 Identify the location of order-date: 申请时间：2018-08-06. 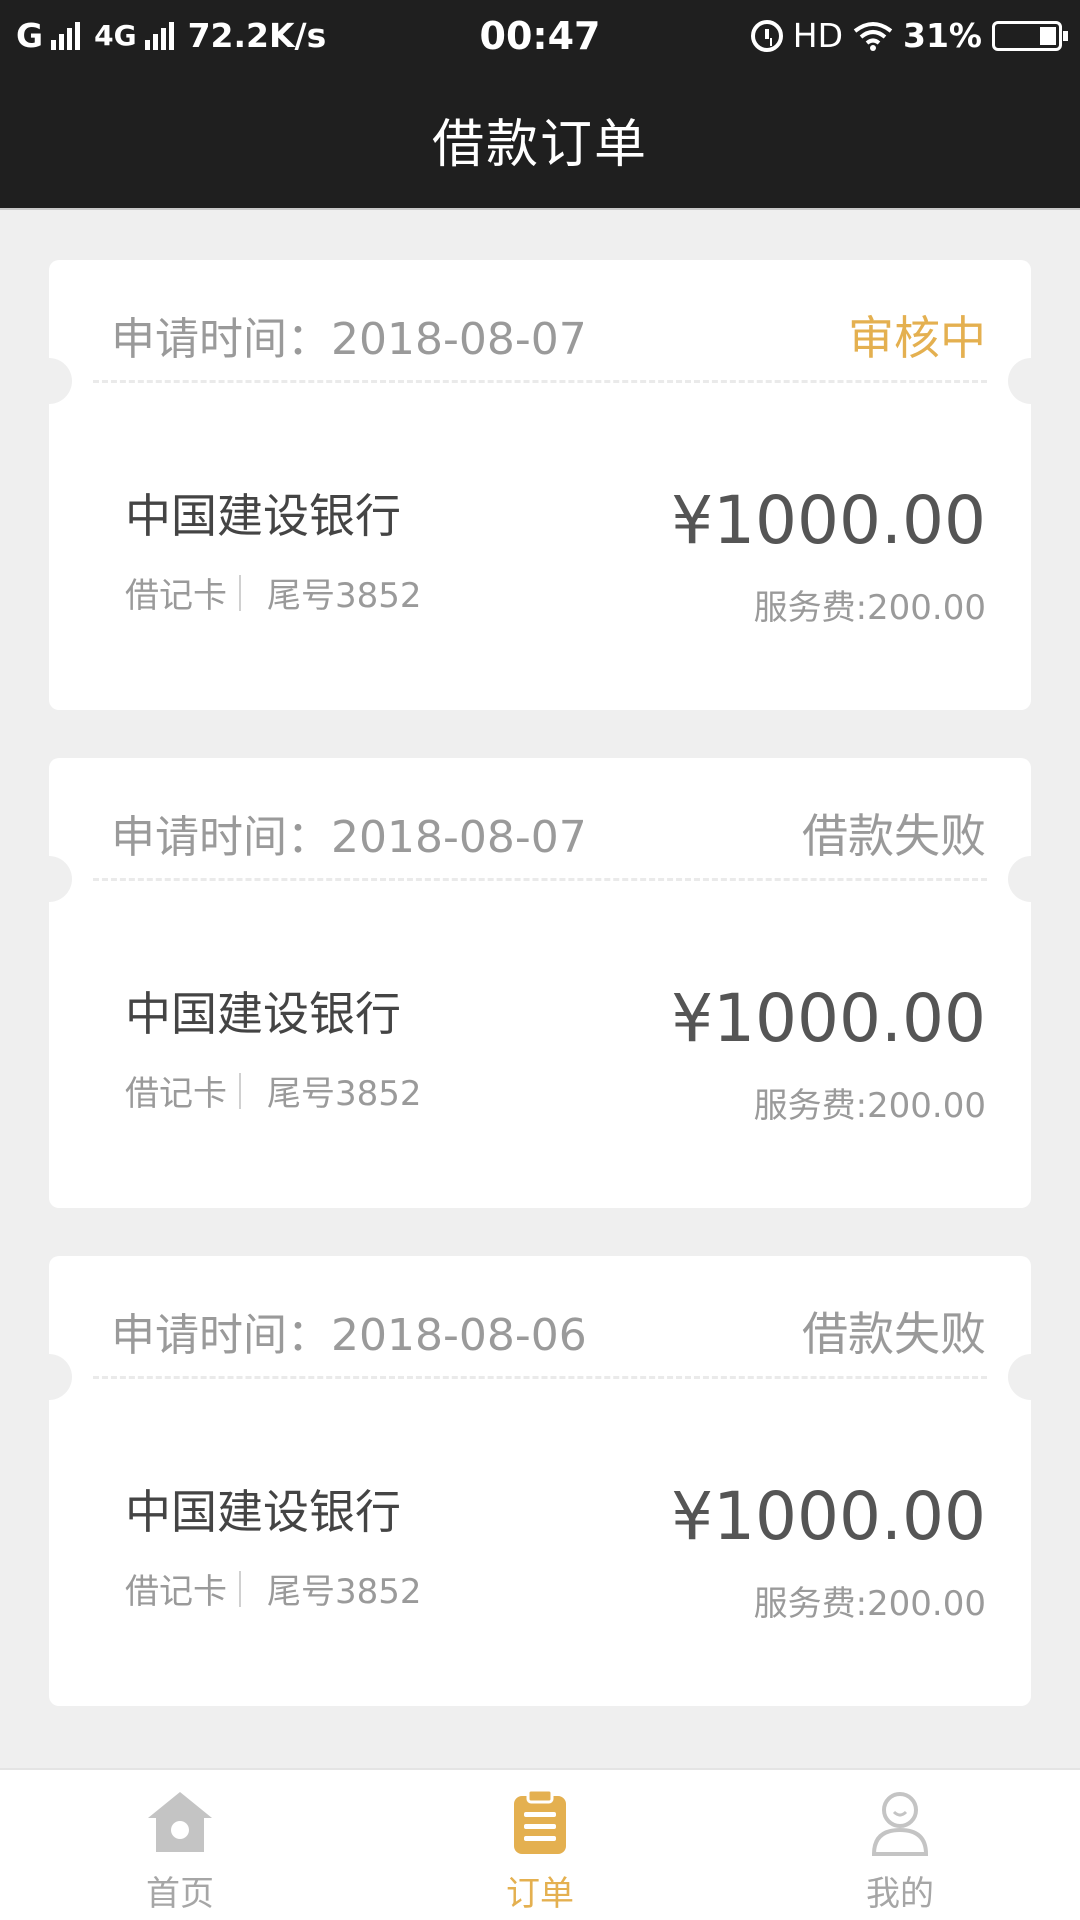
(349, 1335).